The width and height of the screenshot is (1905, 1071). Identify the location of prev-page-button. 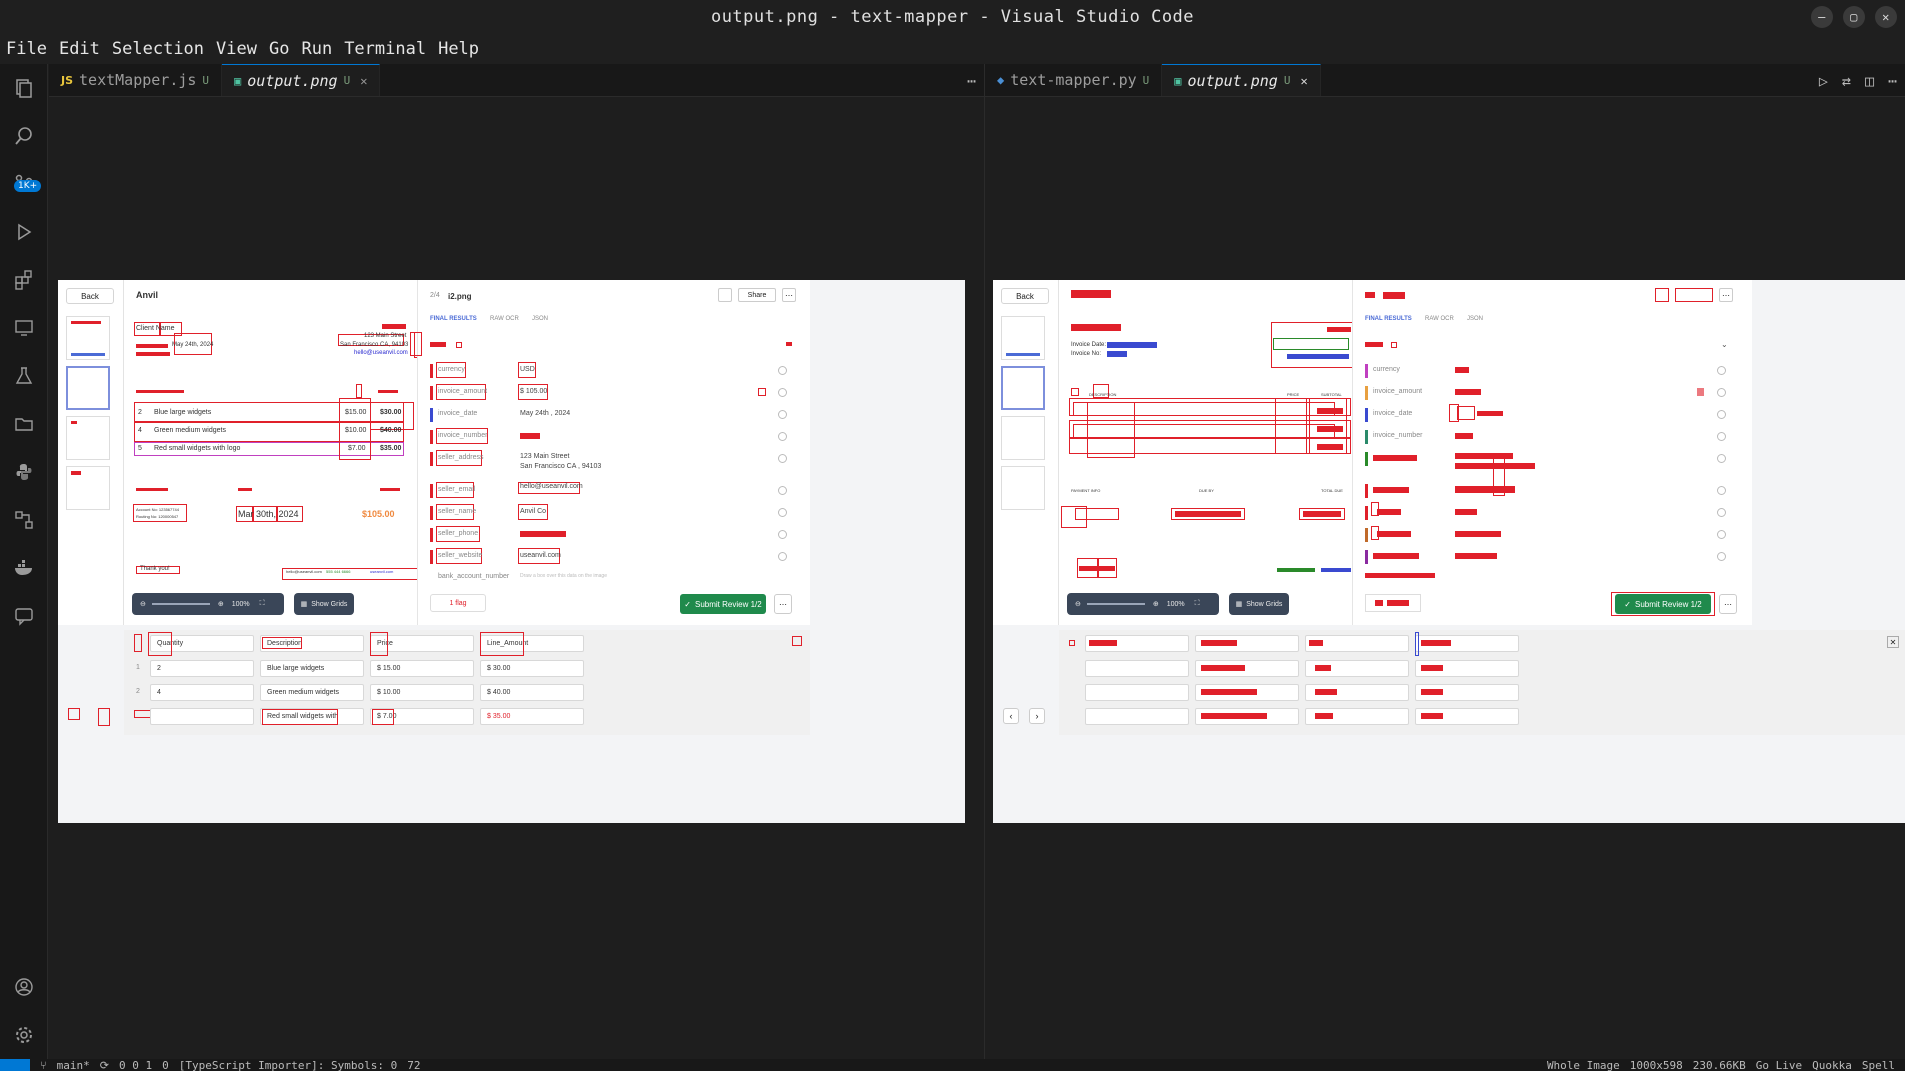
(74, 714).